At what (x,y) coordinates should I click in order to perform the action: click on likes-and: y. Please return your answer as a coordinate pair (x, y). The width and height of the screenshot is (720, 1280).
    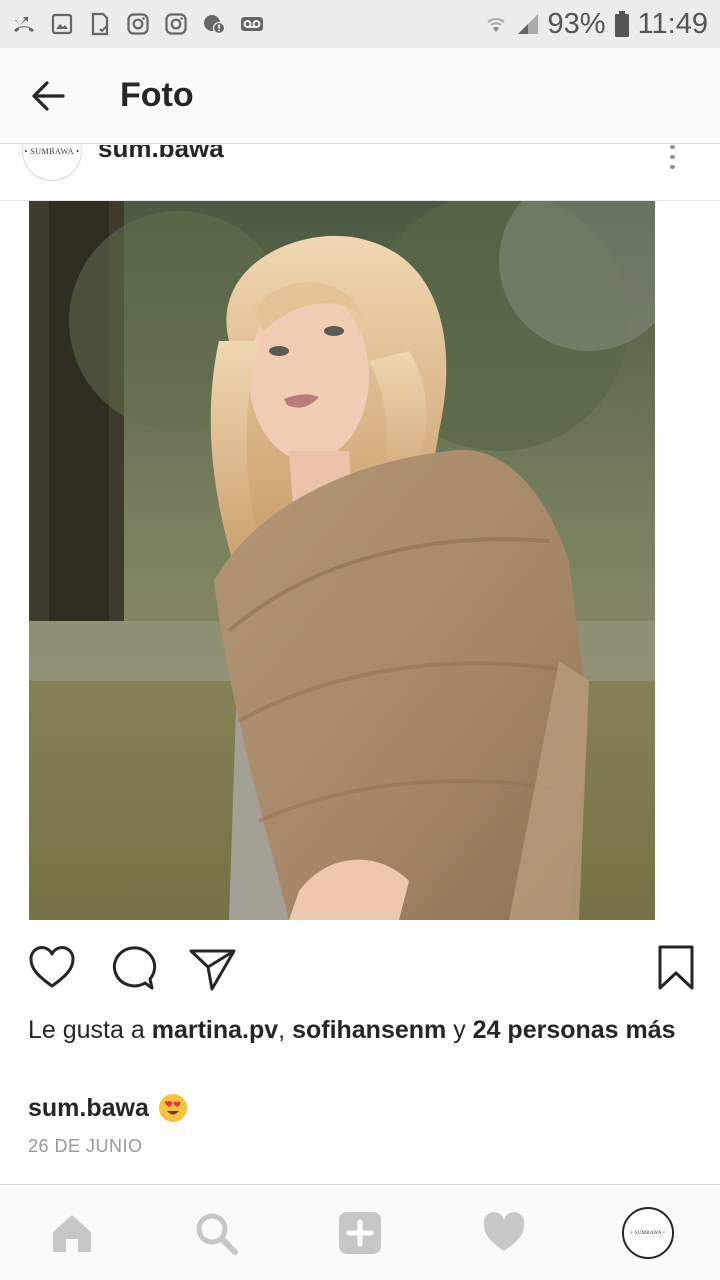
    Looking at the image, I should click on (459, 1030).